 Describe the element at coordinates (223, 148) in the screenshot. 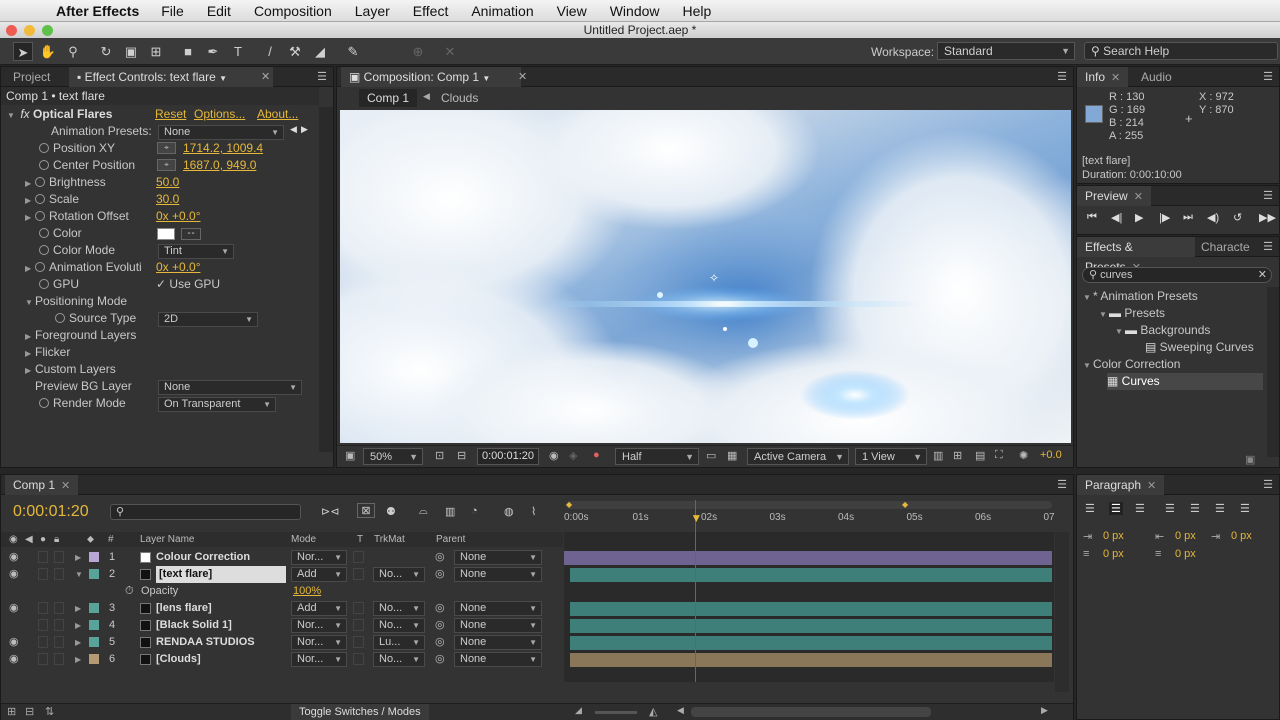

I see `position-xy-value: 1714.2, 1009.4` at that location.